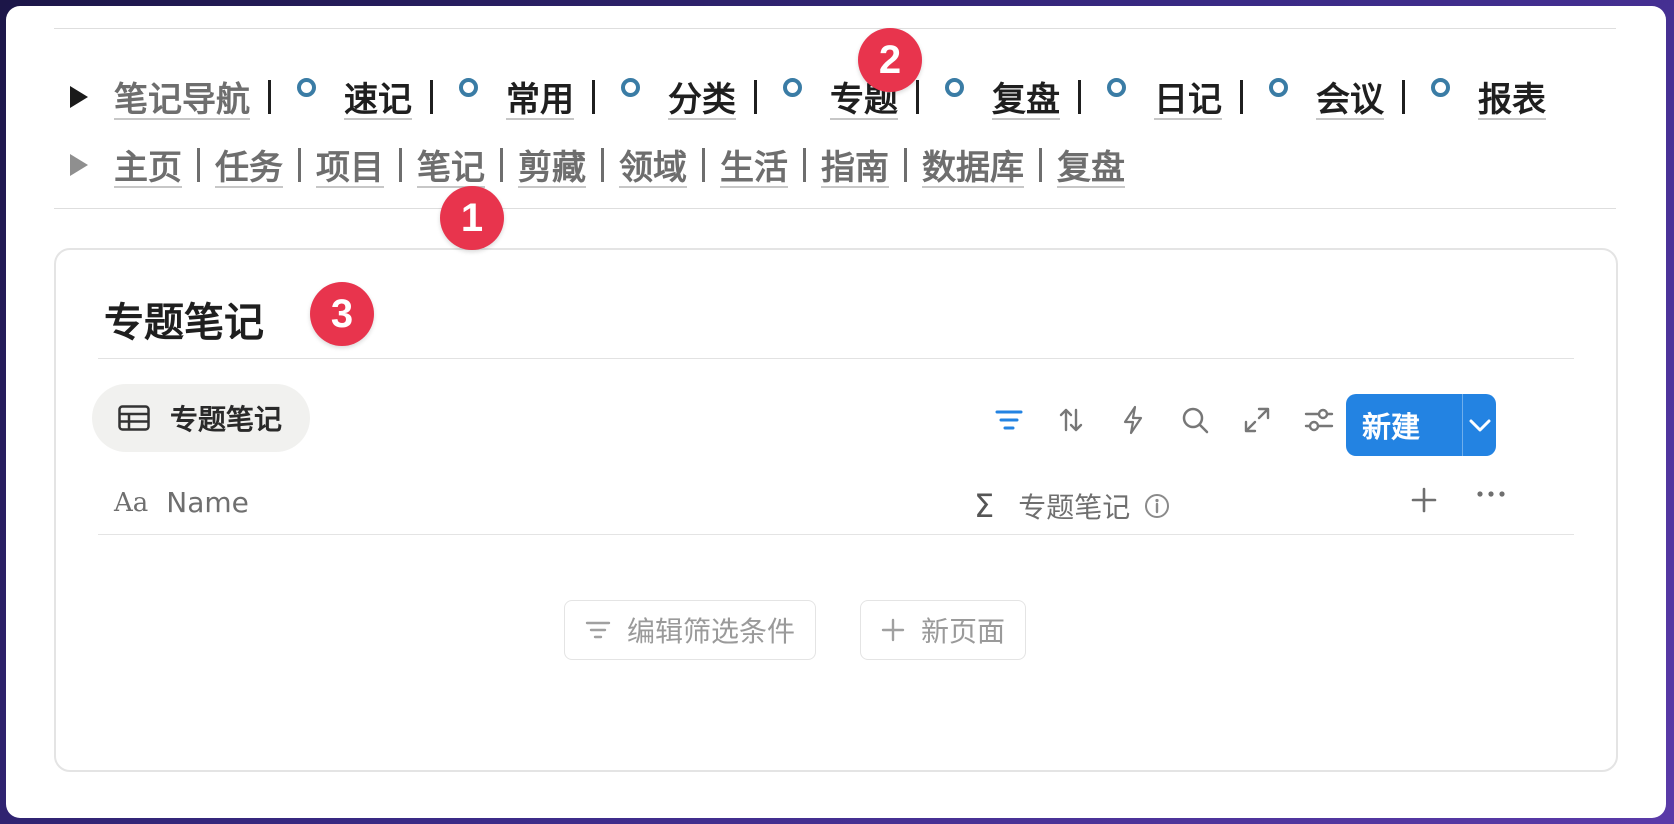 The image size is (1674, 824). What do you see at coordinates (350, 164) in the screenshot?
I see `nav-item-projects: 项目` at bounding box center [350, 164].